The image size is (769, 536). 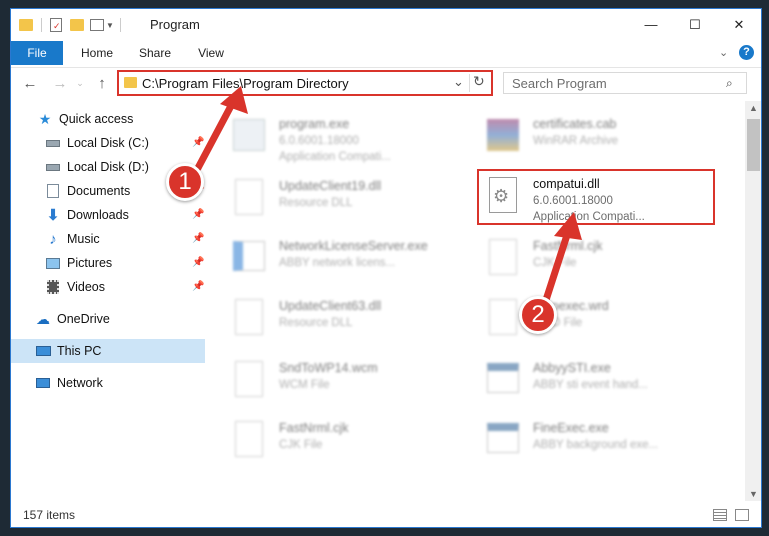 What do you see at coordinates (753, 145) in the screenshot?
I see `scrollbar-thumb` at bounding box center [753, 145].